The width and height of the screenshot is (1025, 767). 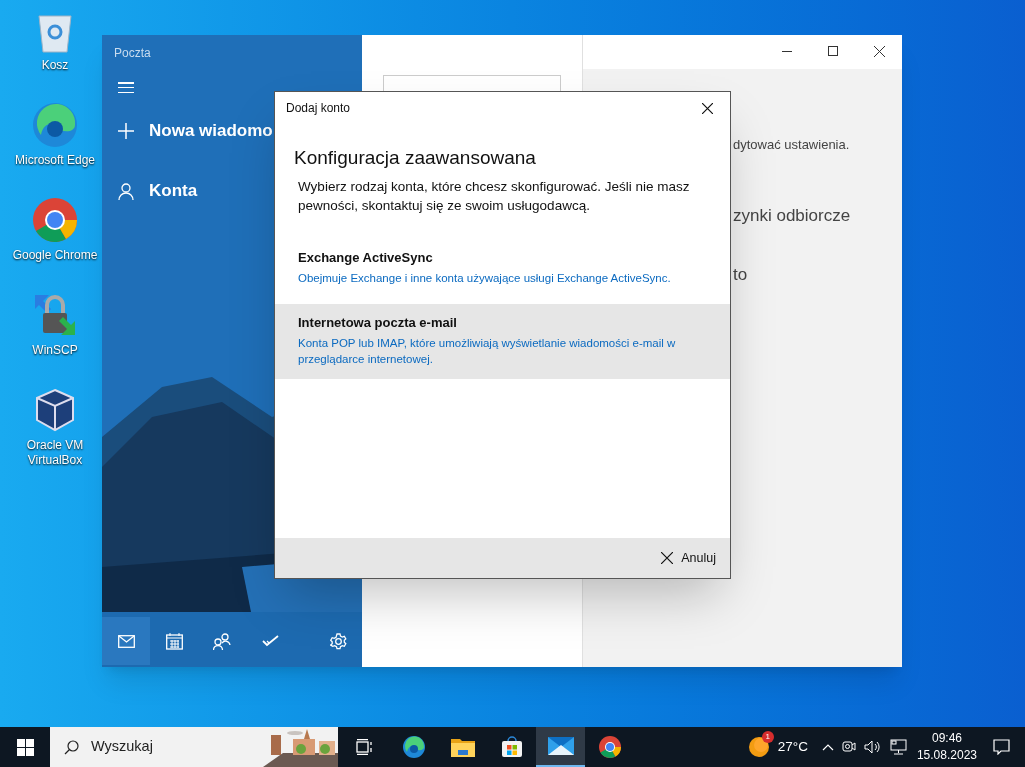 I want to click on desktop-icon-label: Kosz, so click(x=55, y=65).